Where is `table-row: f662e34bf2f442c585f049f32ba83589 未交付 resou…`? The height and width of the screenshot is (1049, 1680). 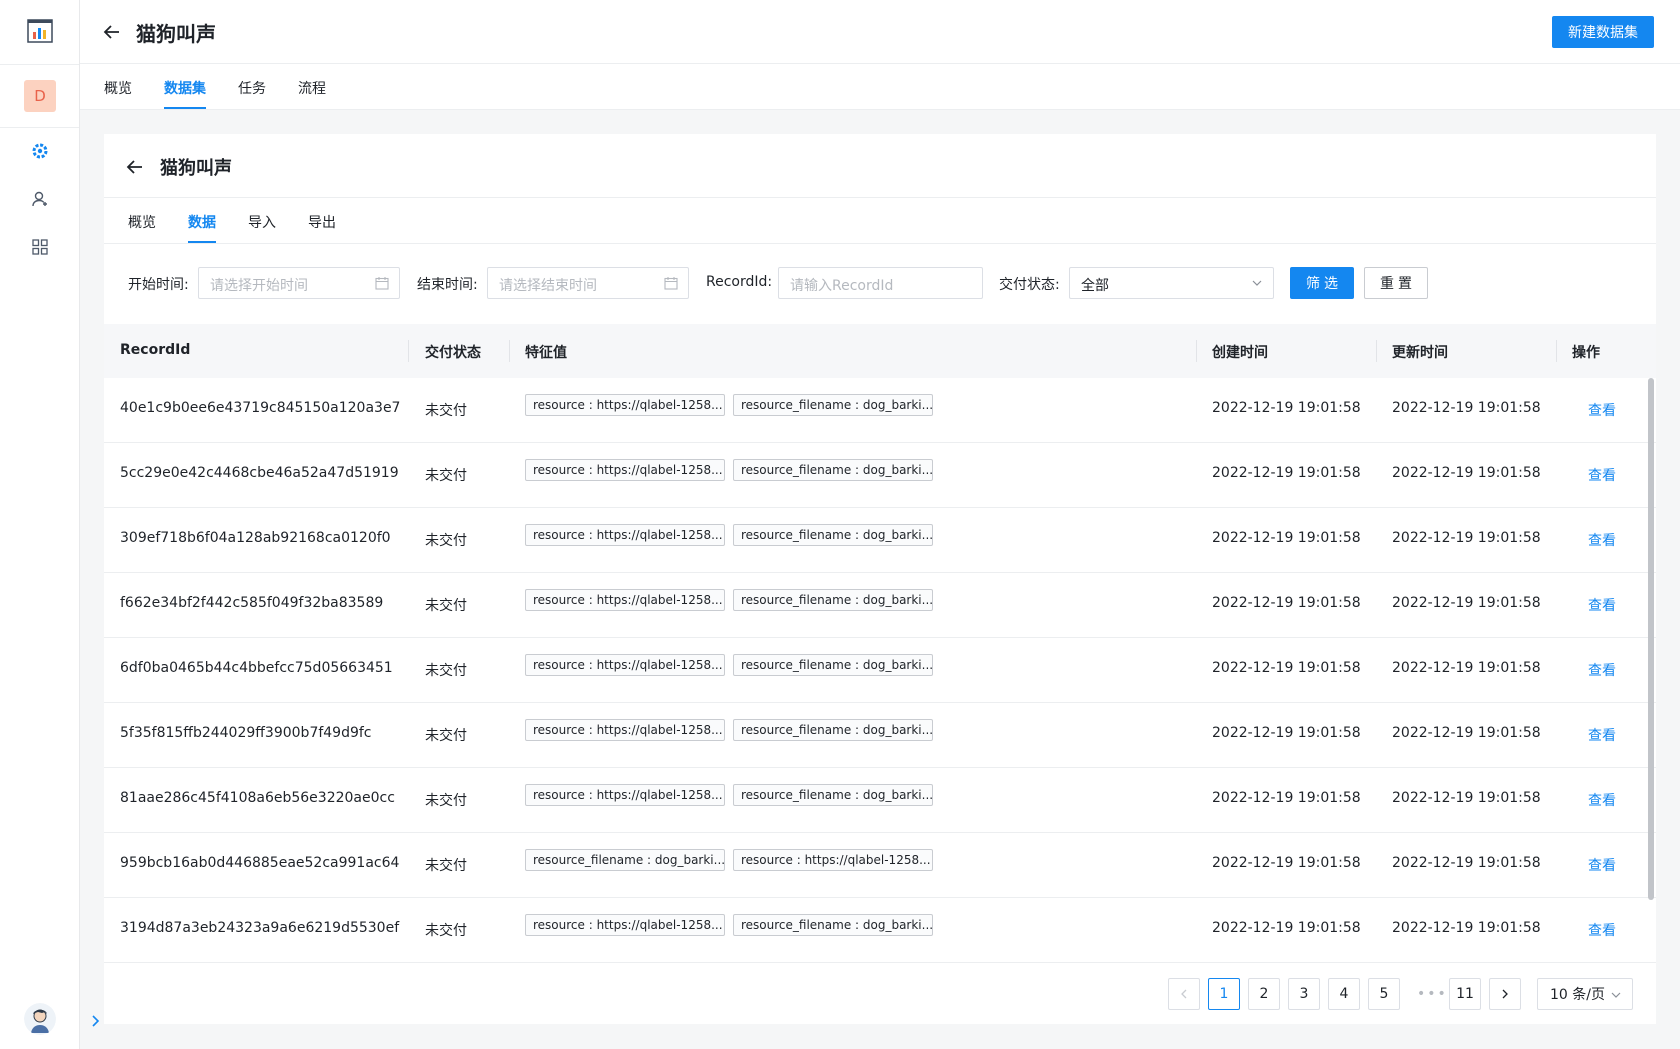 table-row: f662e34bf2f442c585f049f32ba83589 未交付 resou… is located at coordinates (880, 605).